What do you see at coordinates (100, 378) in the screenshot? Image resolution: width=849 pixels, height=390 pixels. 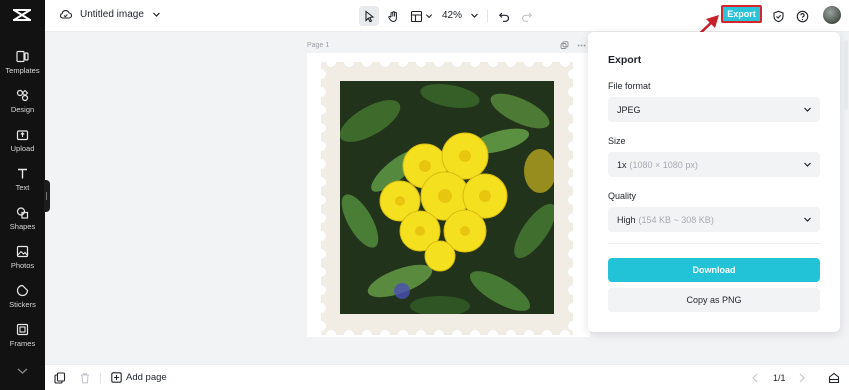 I see `bottom-divider` at bounding box center [100, 378].